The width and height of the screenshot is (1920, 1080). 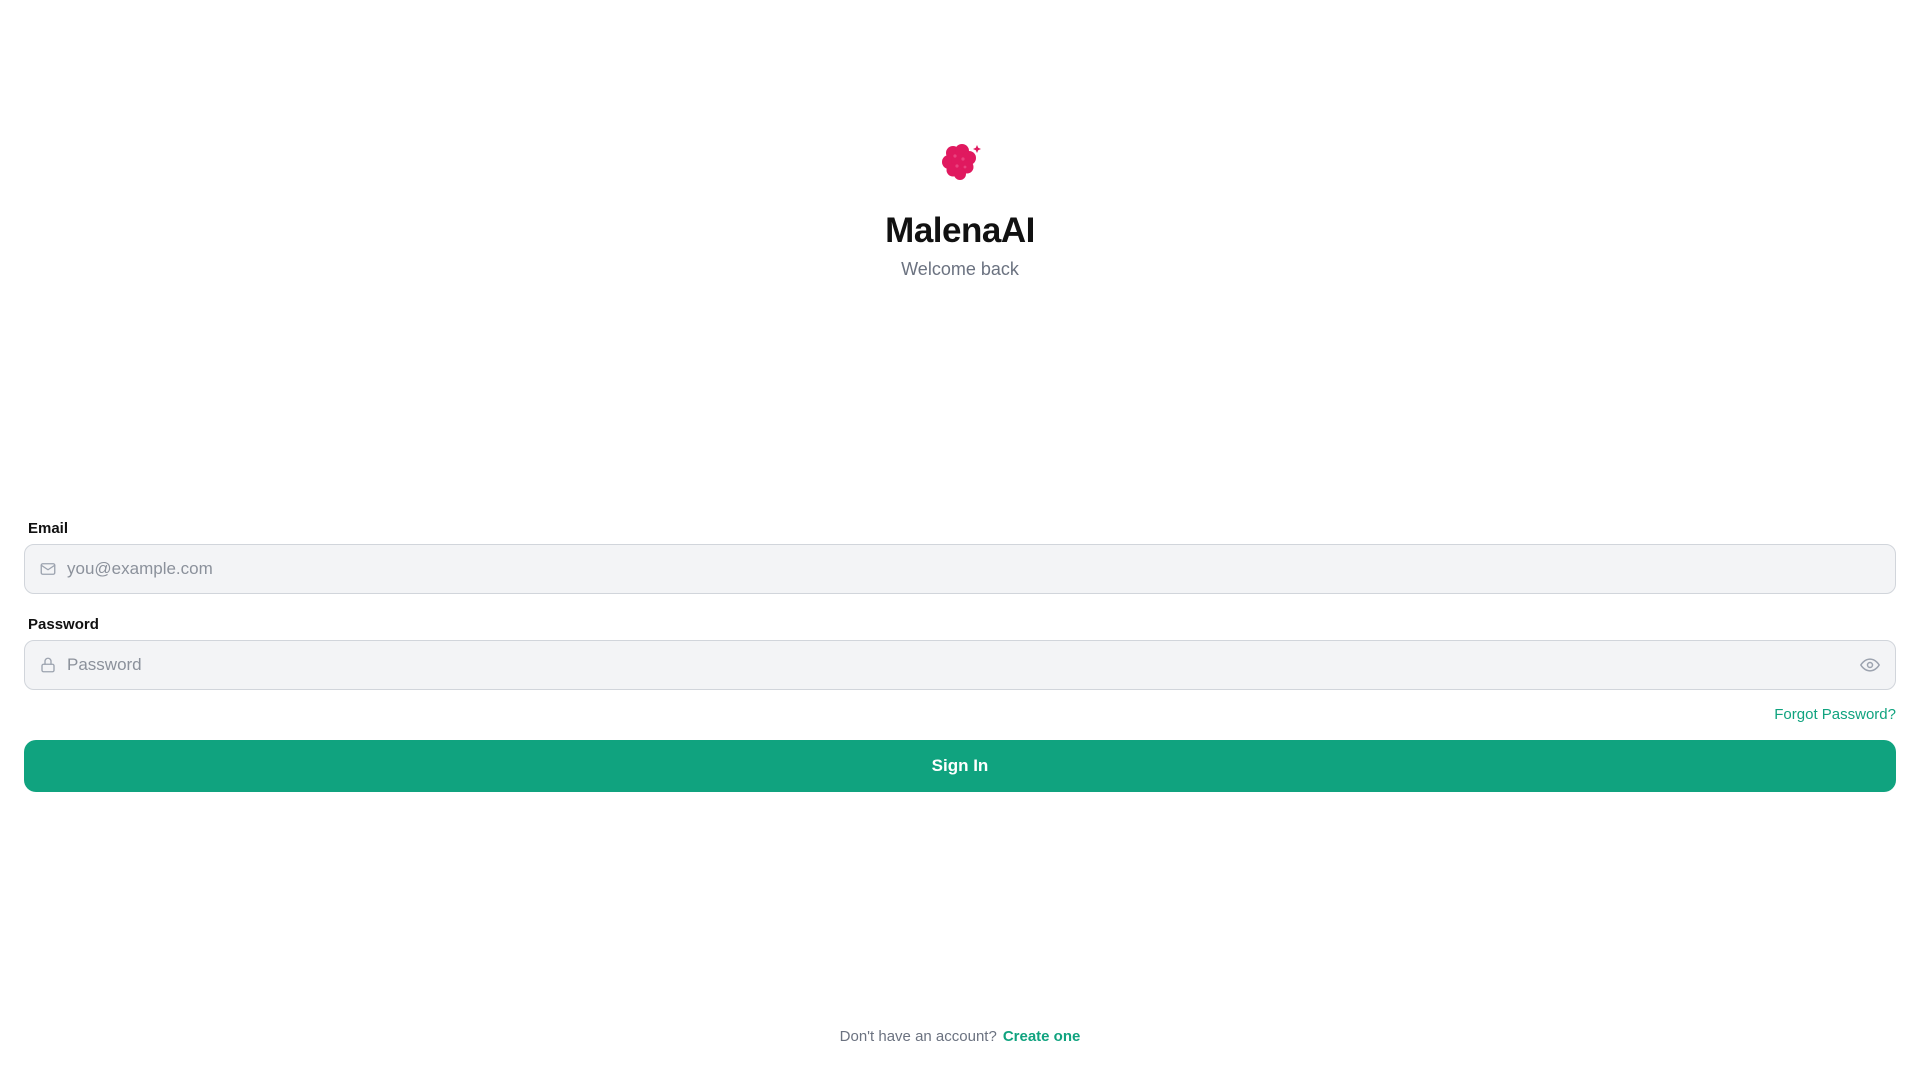 I want to click on forgot-password-row: Forgot Password?, so click(x=960, y=716).